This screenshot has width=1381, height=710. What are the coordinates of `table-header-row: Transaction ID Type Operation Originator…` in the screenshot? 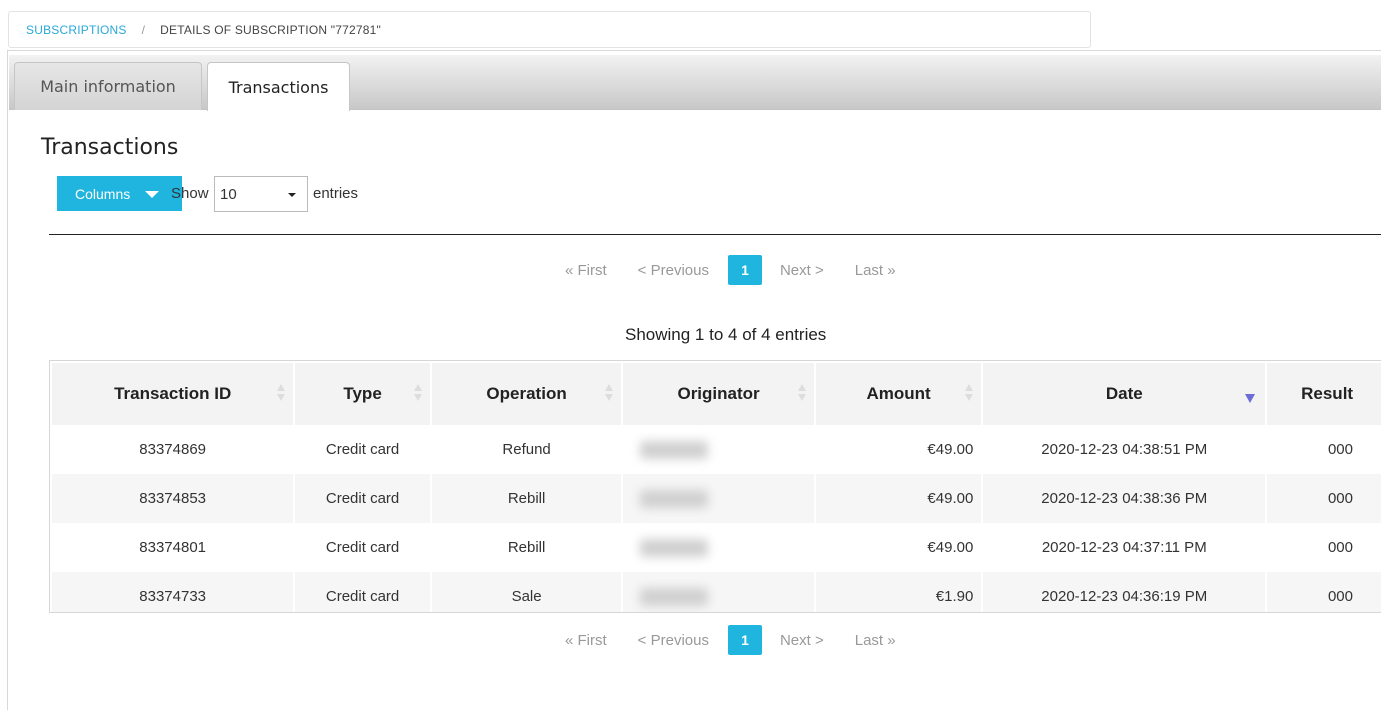 It's located at (716, 393).